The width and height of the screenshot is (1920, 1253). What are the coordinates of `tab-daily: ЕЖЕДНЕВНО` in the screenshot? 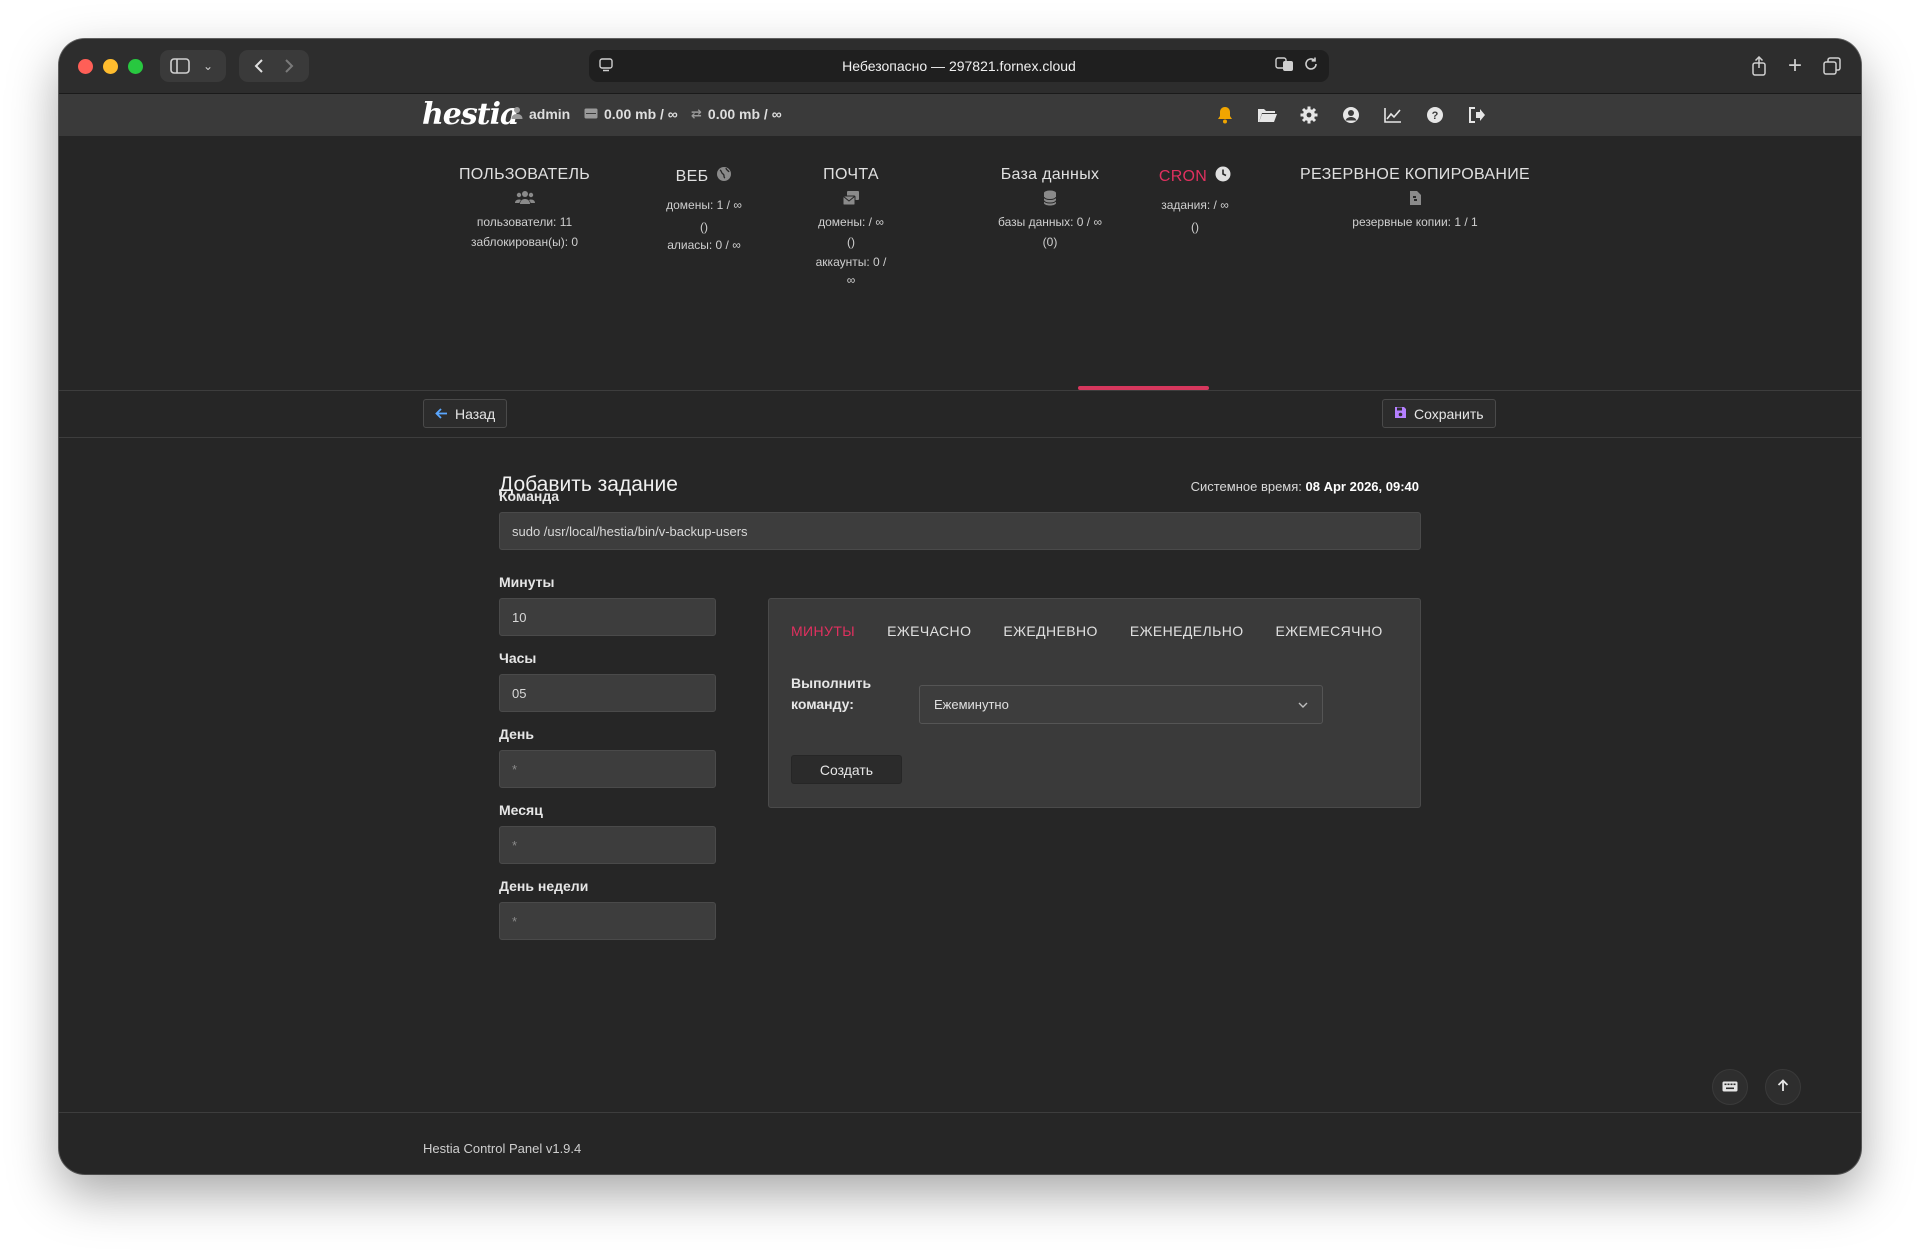 It's located at (1050, 631).